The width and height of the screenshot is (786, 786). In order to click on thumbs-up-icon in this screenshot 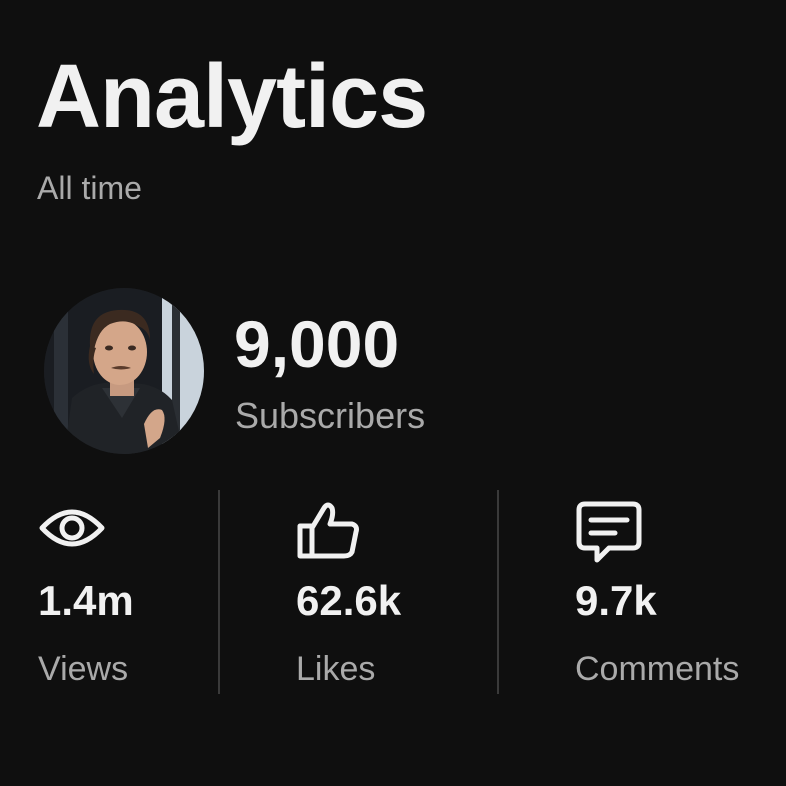, I will do `click(329, 532)`.